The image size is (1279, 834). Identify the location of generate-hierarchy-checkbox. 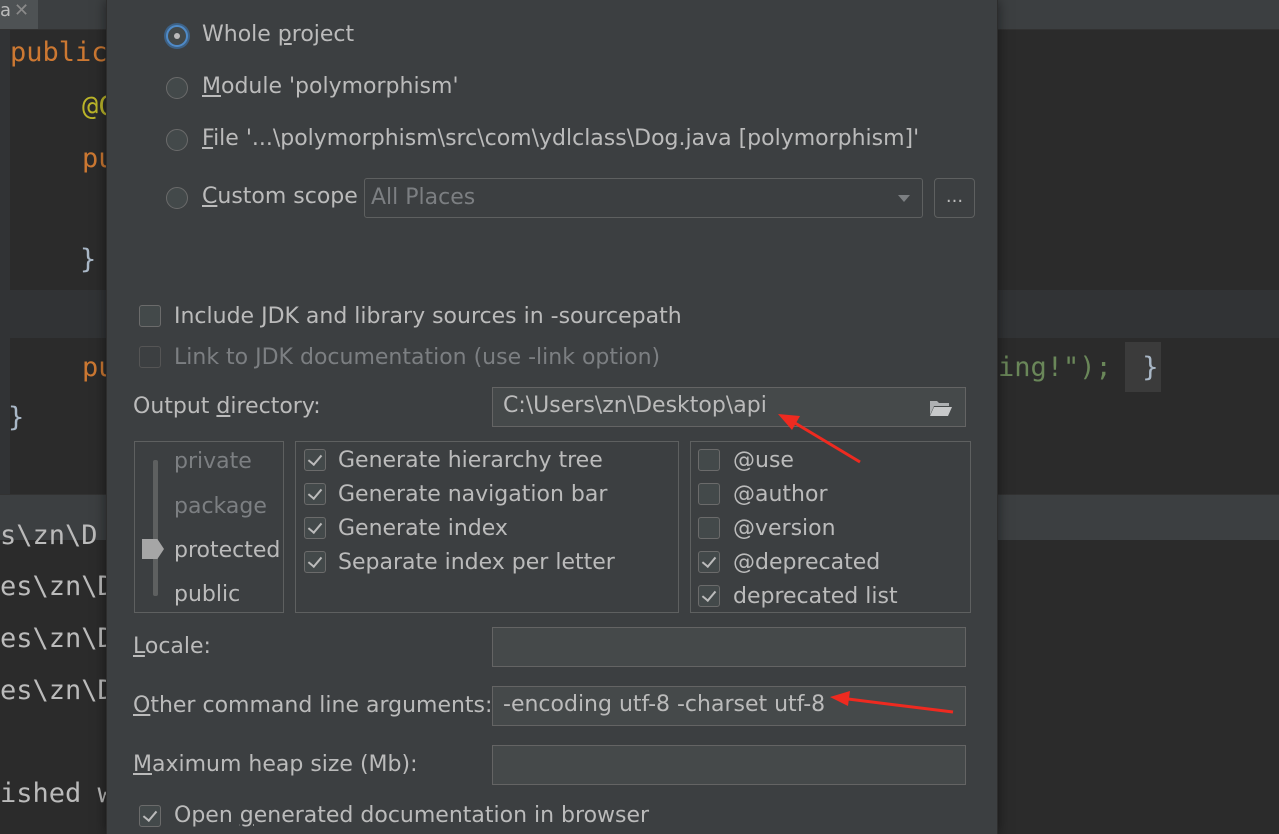
(315, 460).